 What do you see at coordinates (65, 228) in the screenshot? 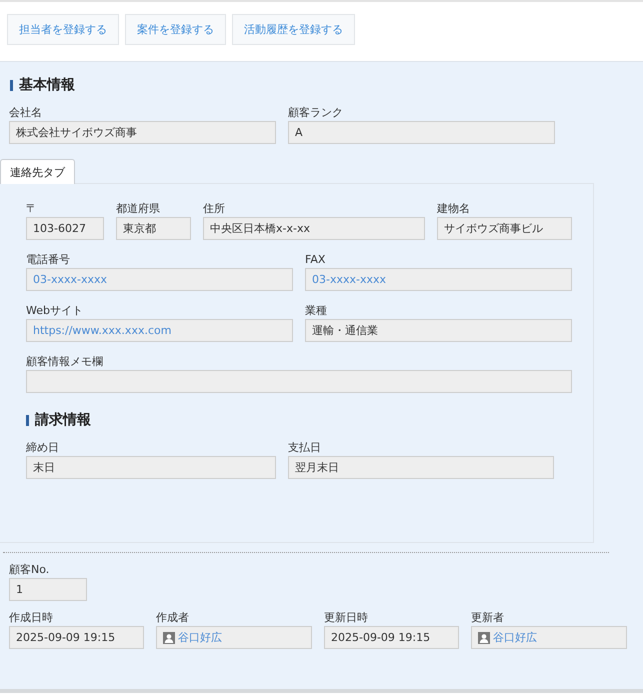
I see `input-field: 103-6027` at bounding box center [65, 228].